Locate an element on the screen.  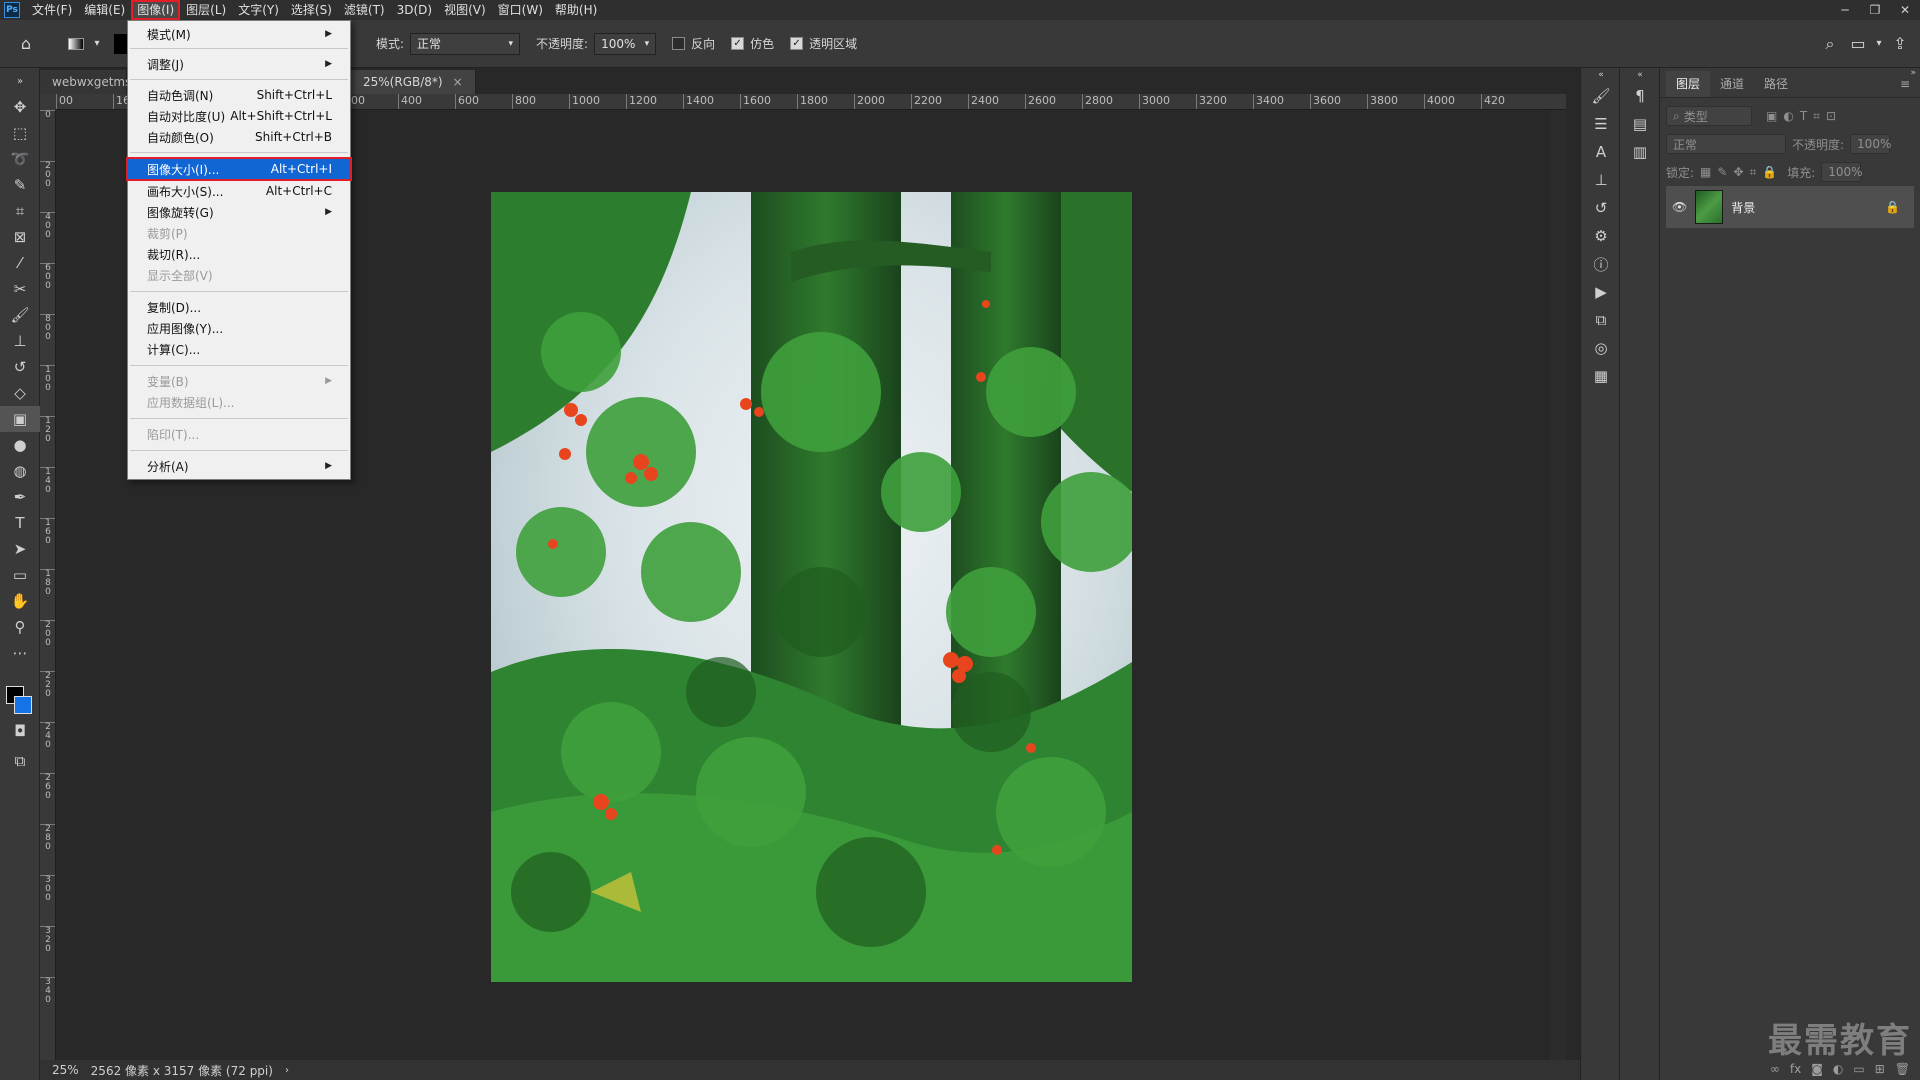
folder-icon: ▭ is located at coordinates (1858, 1069).